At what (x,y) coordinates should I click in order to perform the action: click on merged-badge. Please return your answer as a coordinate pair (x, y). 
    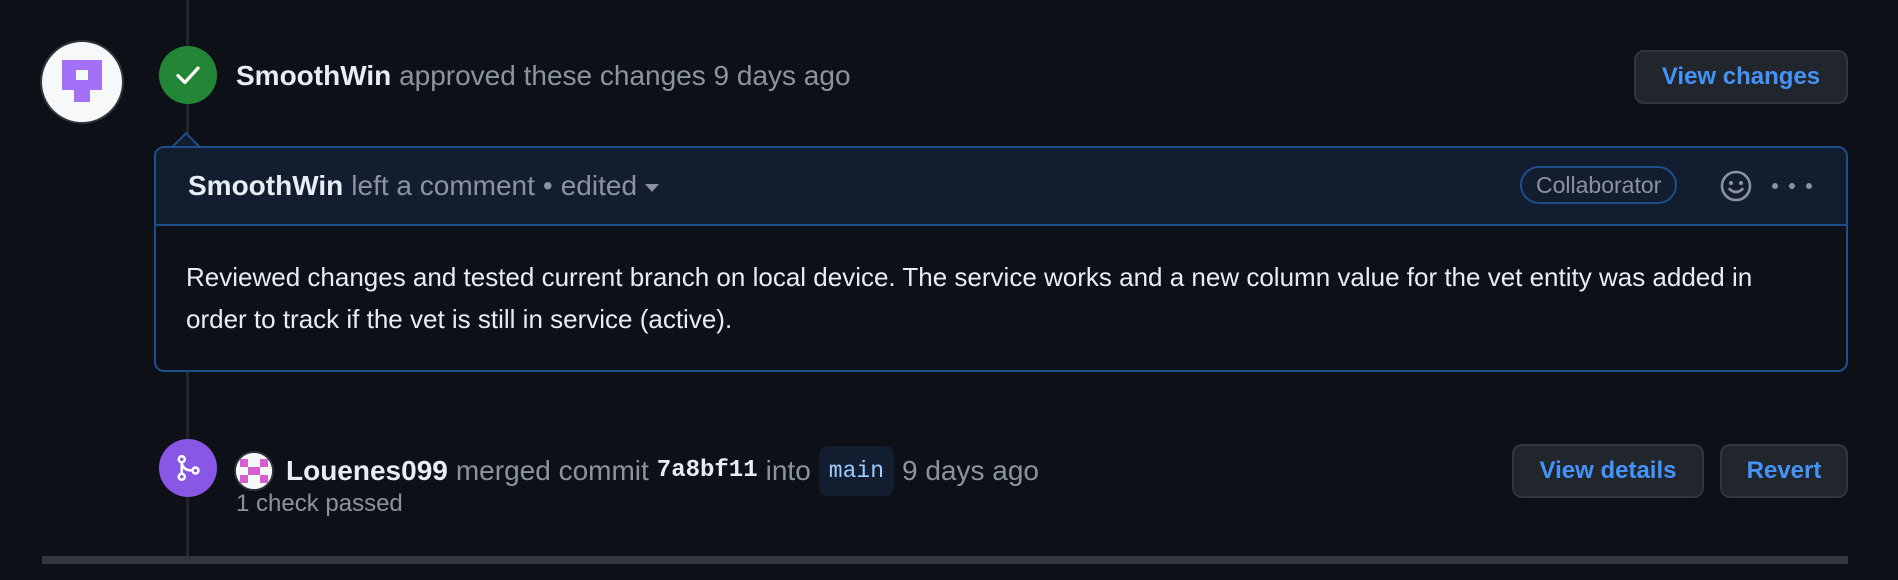
    Looking at the image, I should click on (188, 468).